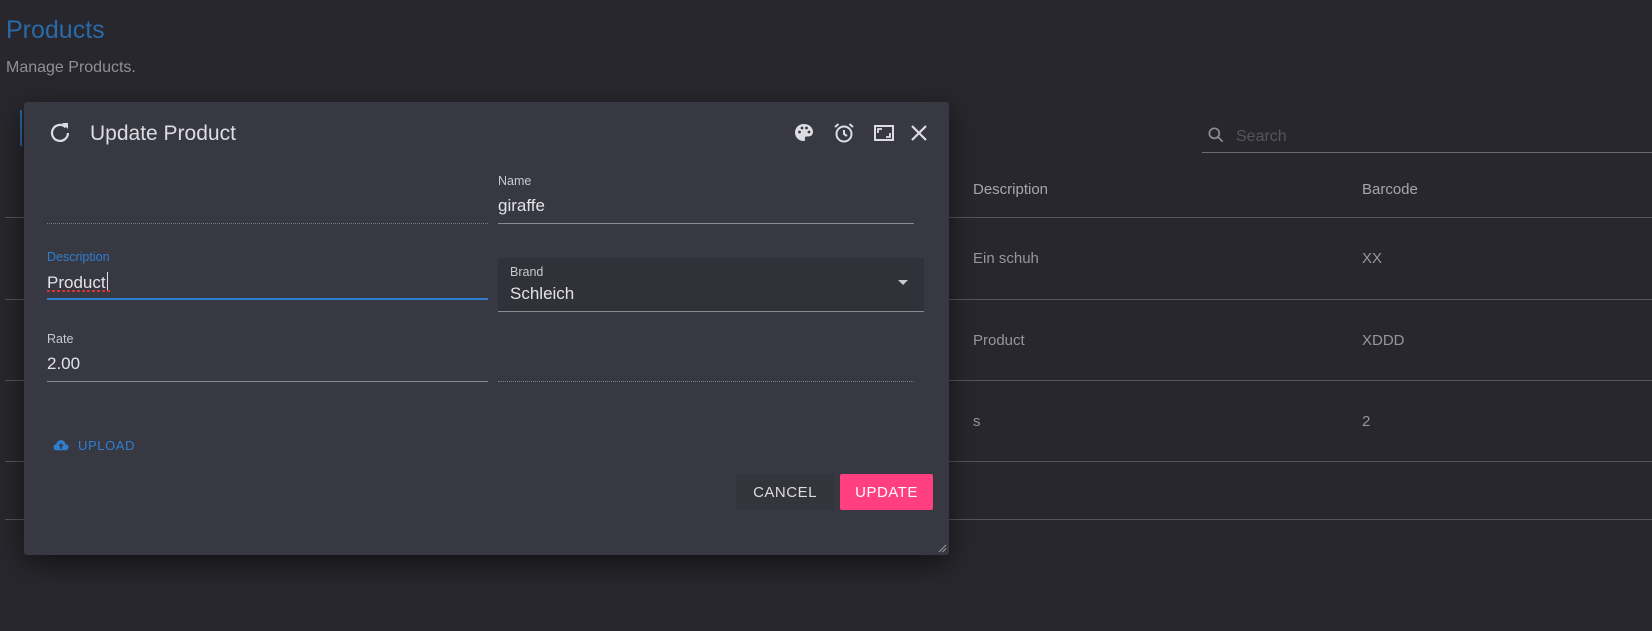 This screenshot has width=1652, height=631. I want to click on add-button-edge, so click(21, 128).